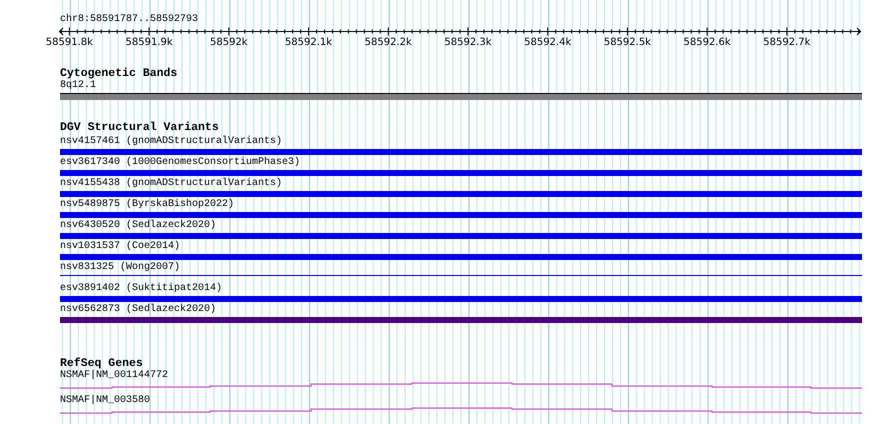 The width and height of the screenshot is (890, 424). I want to click on track-title: RefSeq Genes, so click(101, 364).